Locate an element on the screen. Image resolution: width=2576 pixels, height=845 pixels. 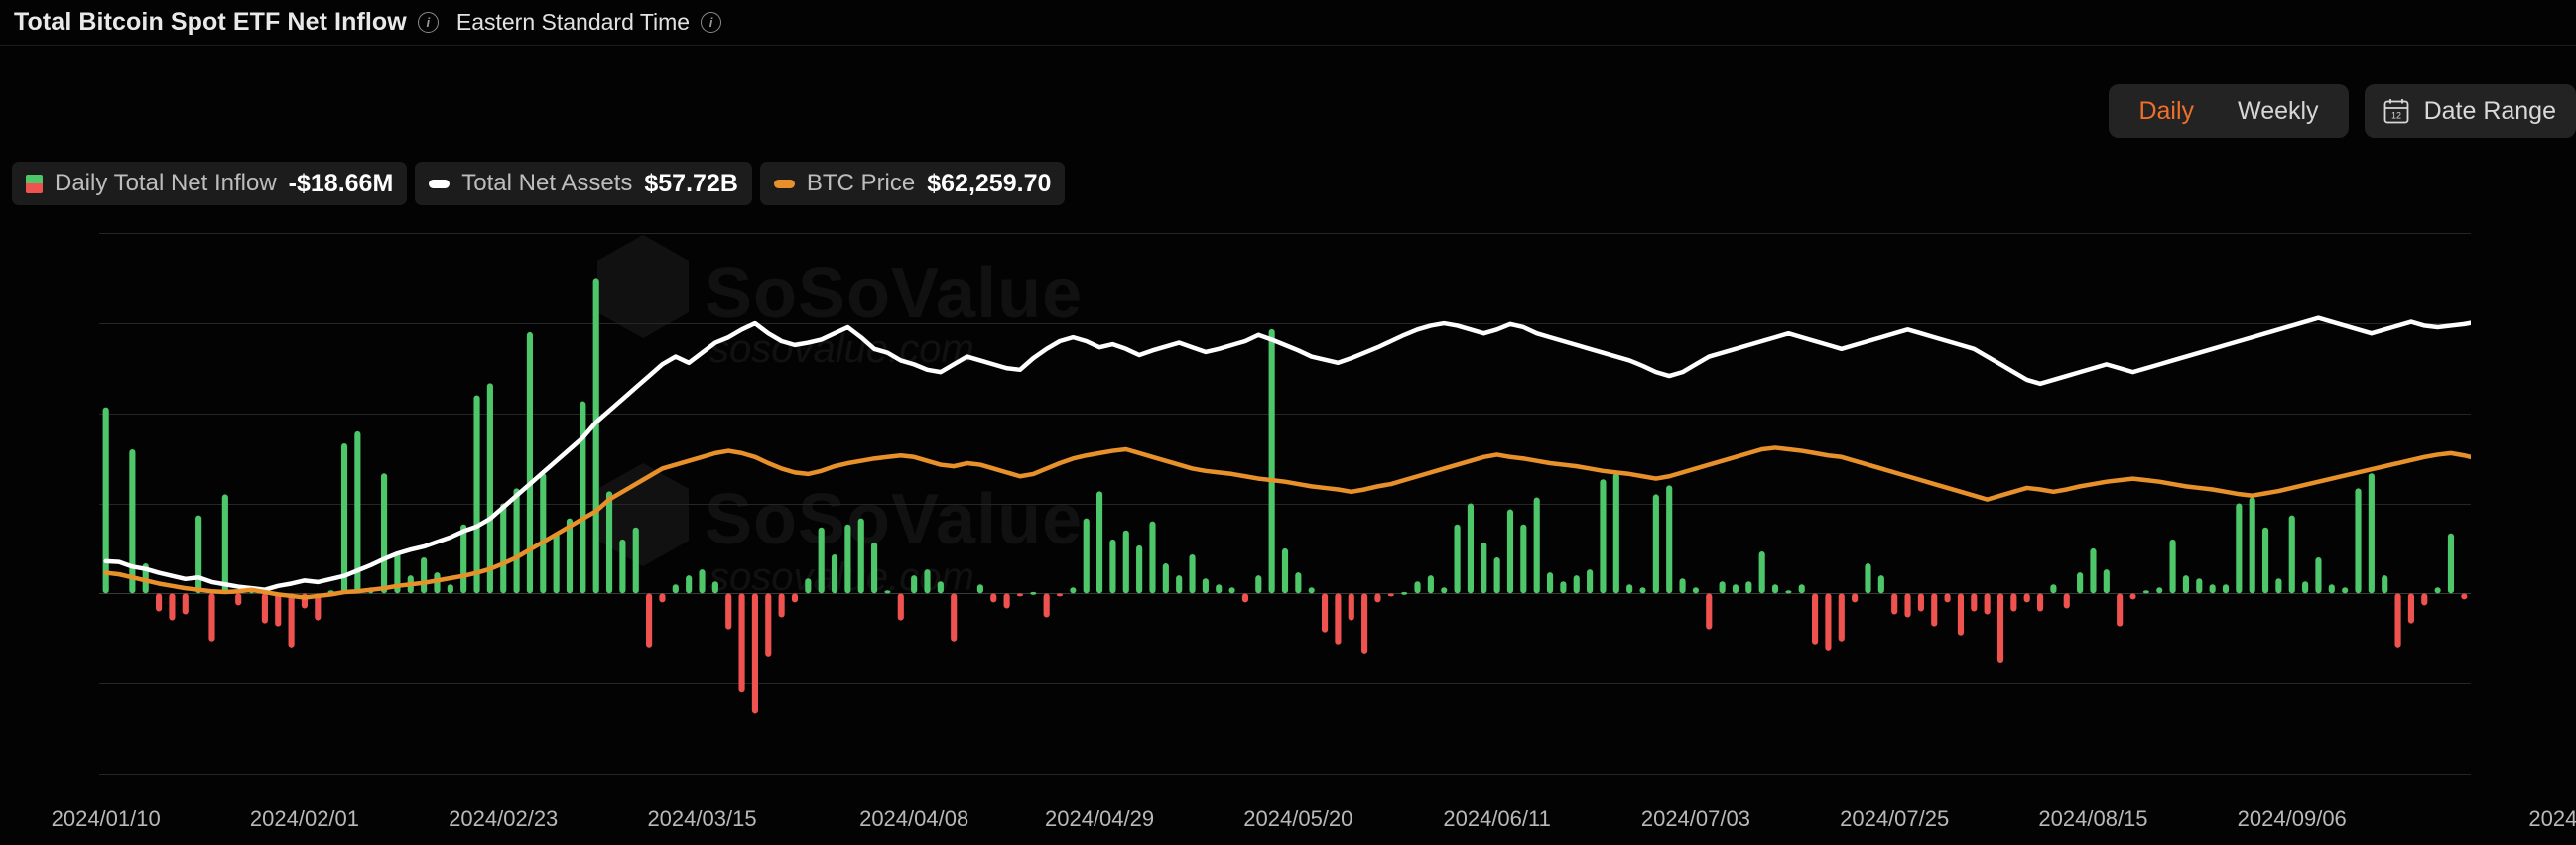
legend-item-btc-price: BTC Price $62,259.70 is located at coordinates (913, 183).